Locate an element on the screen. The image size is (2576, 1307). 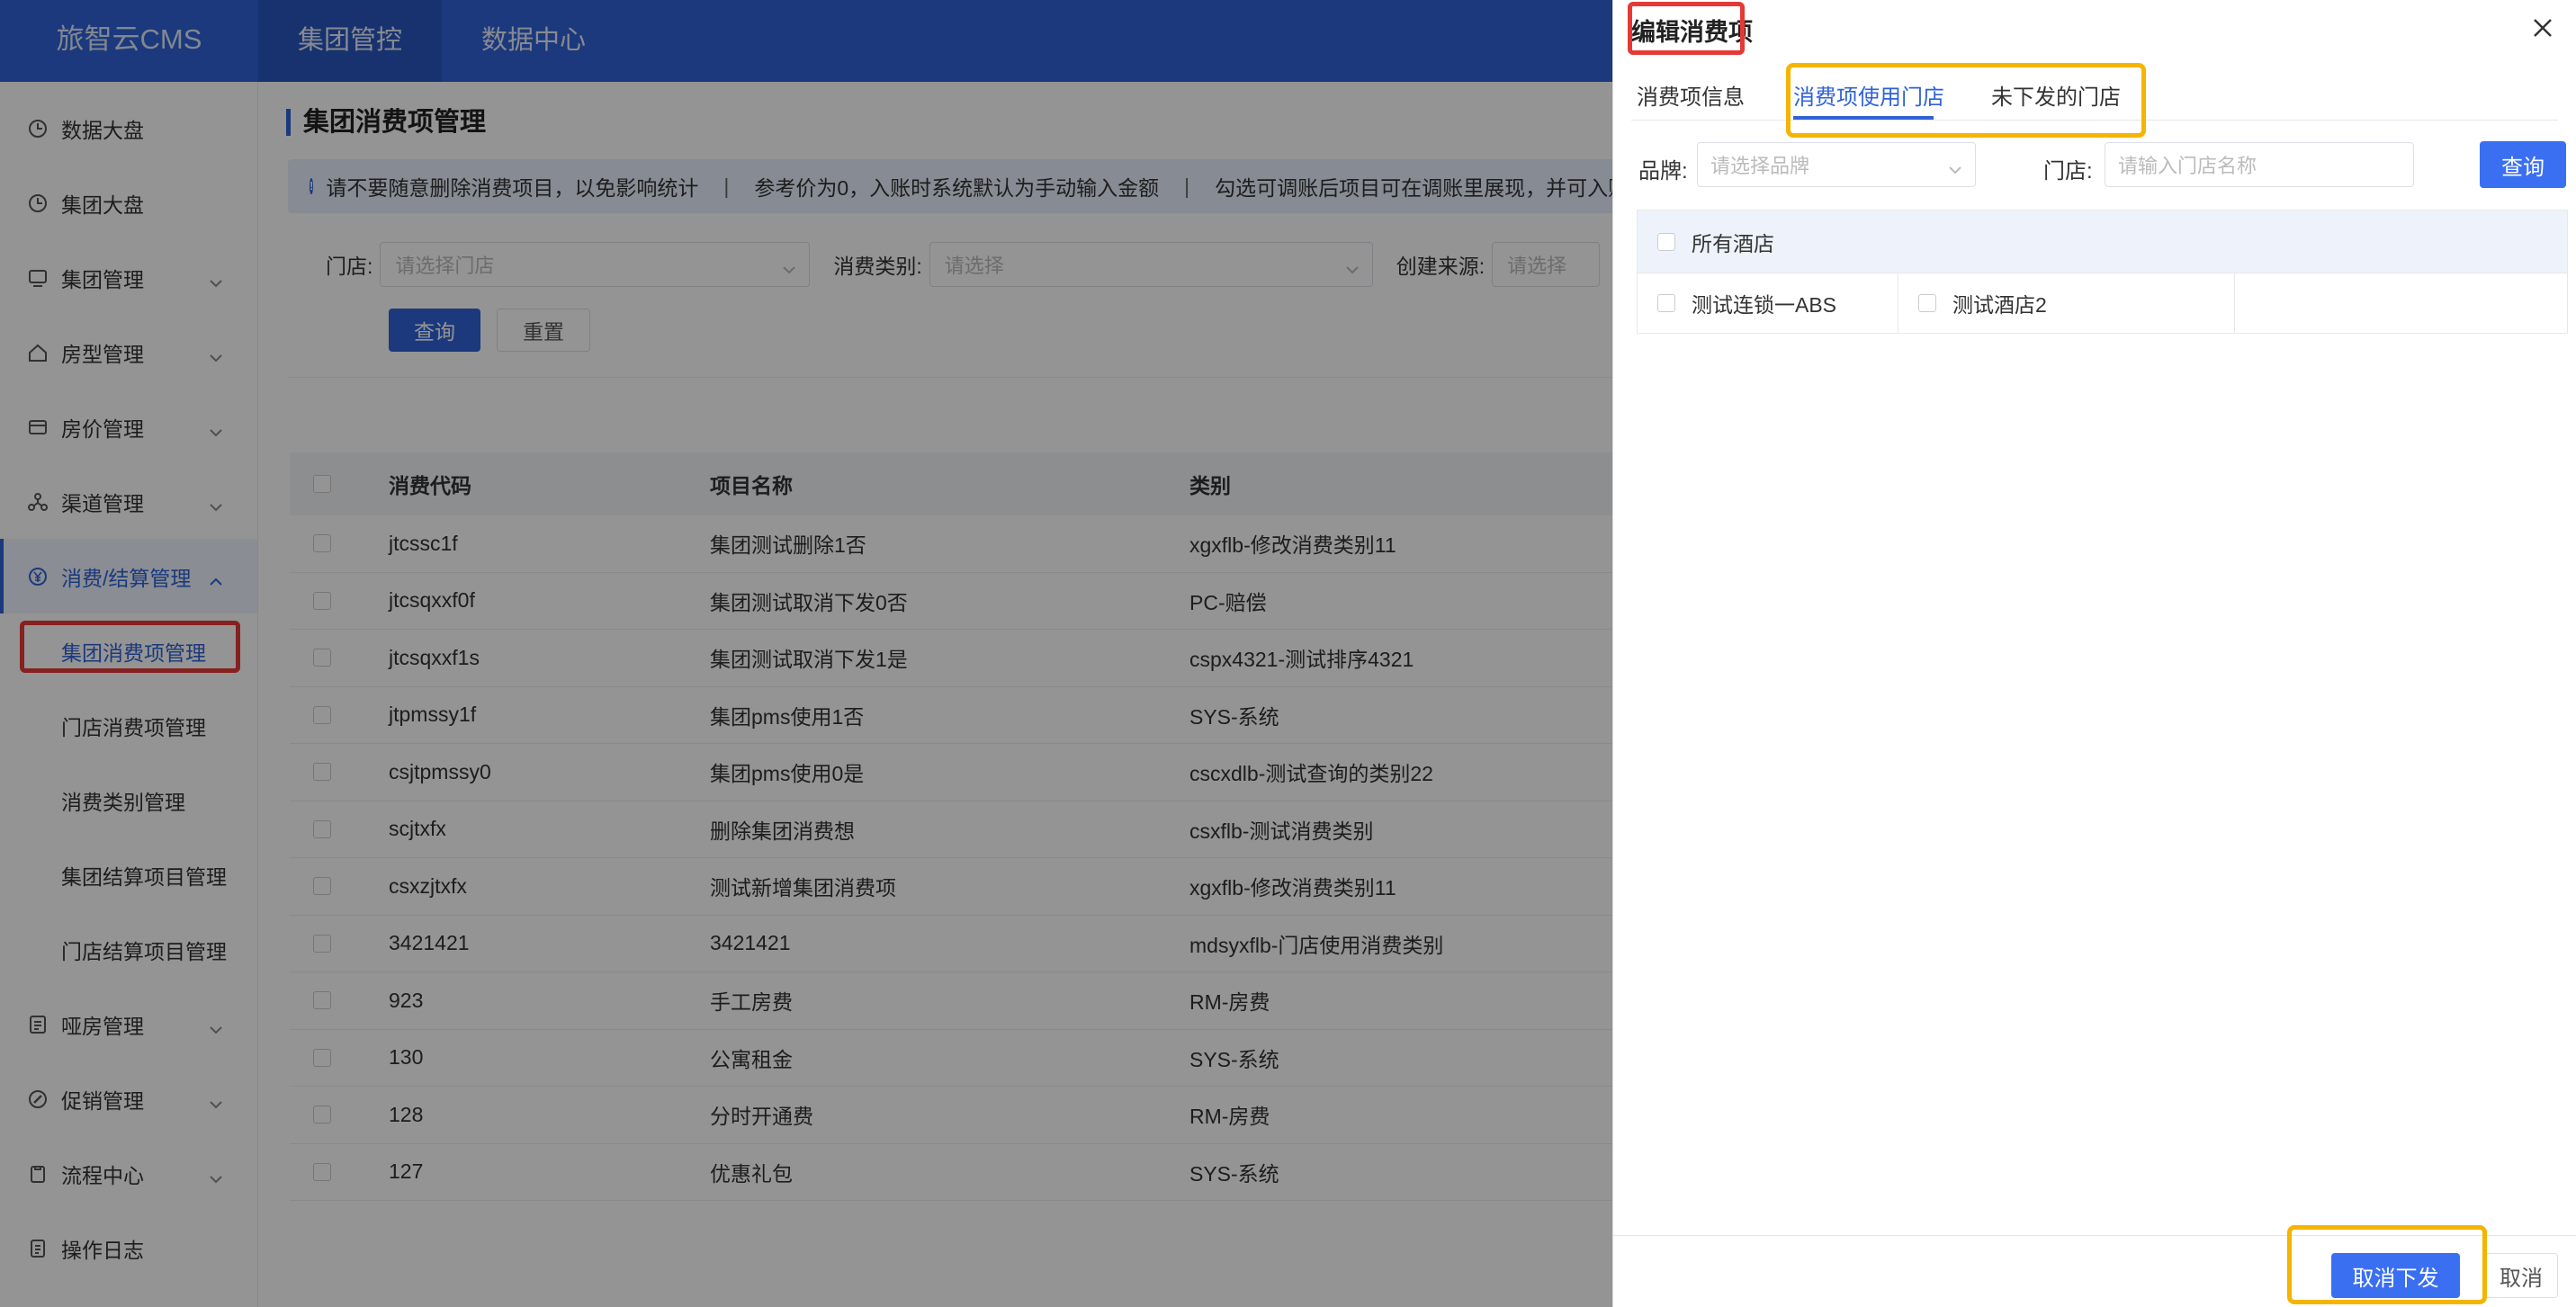
store-name-input: 请输入门店名称 is located at coordinates (2259, 165).